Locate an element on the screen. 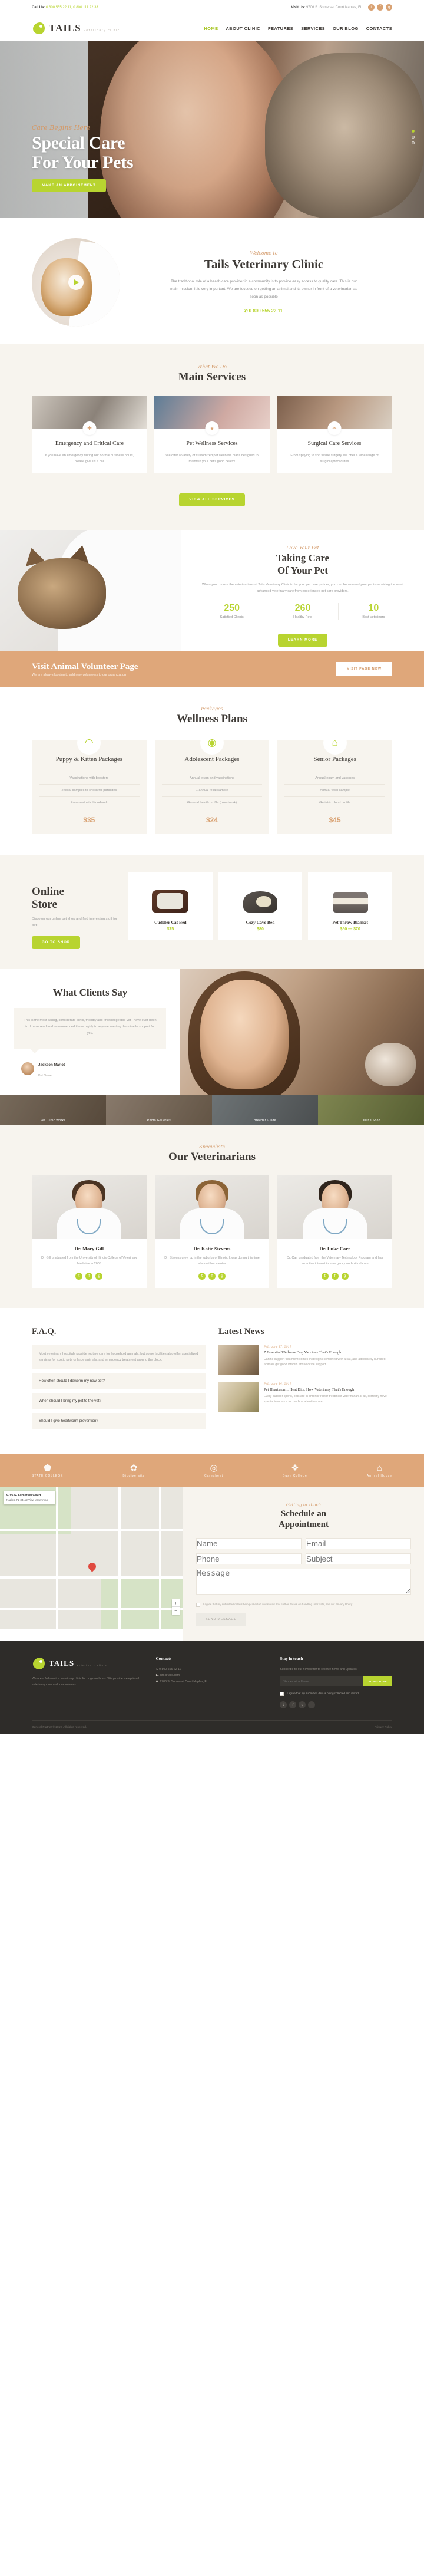 This screenshot has height=2576, width=424. partner-logo: ⌂ Animal House is located at coordinates (380, 1471).